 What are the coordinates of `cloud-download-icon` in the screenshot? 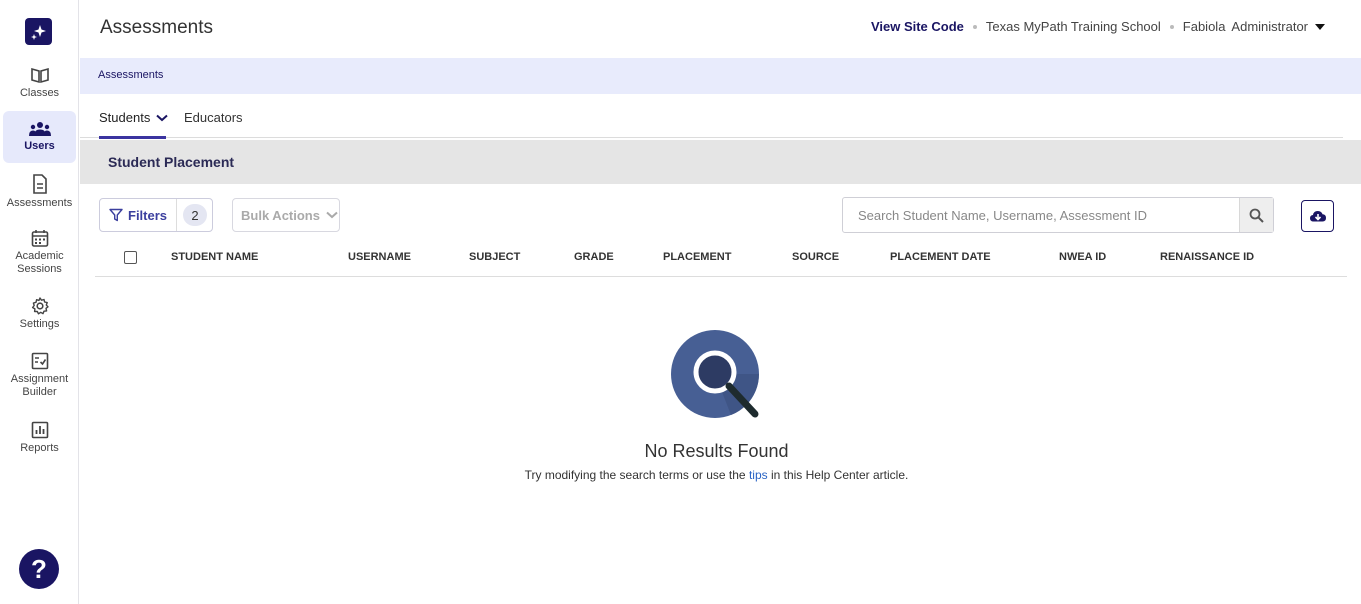 It's located at (1317, 216).